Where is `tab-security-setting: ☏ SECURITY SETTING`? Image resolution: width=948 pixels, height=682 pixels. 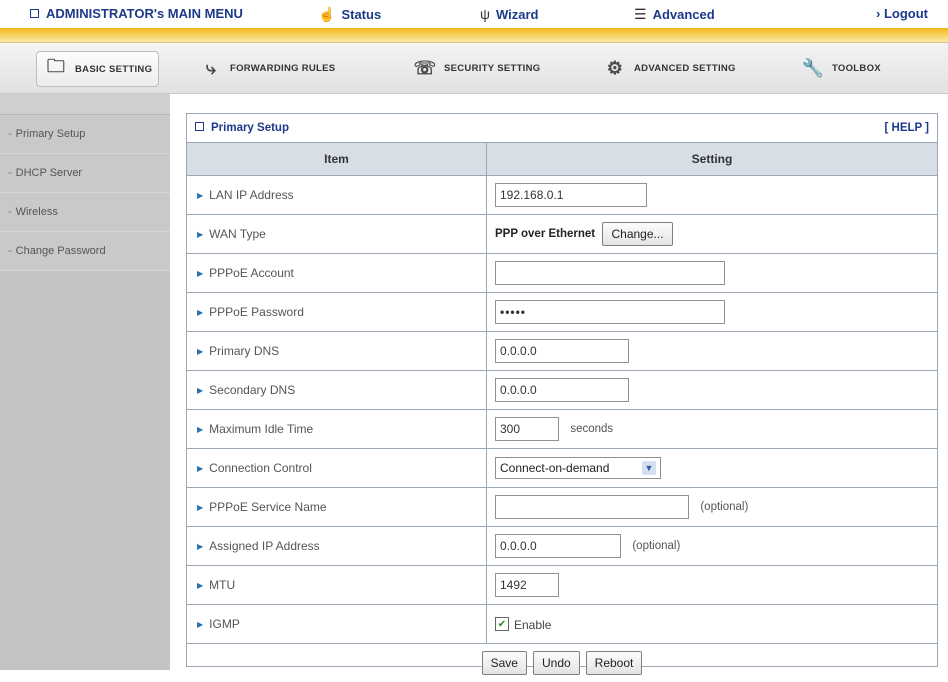
tab-security-setting: ☏ SECURITY SETTING is located at coordinates (476, 68).